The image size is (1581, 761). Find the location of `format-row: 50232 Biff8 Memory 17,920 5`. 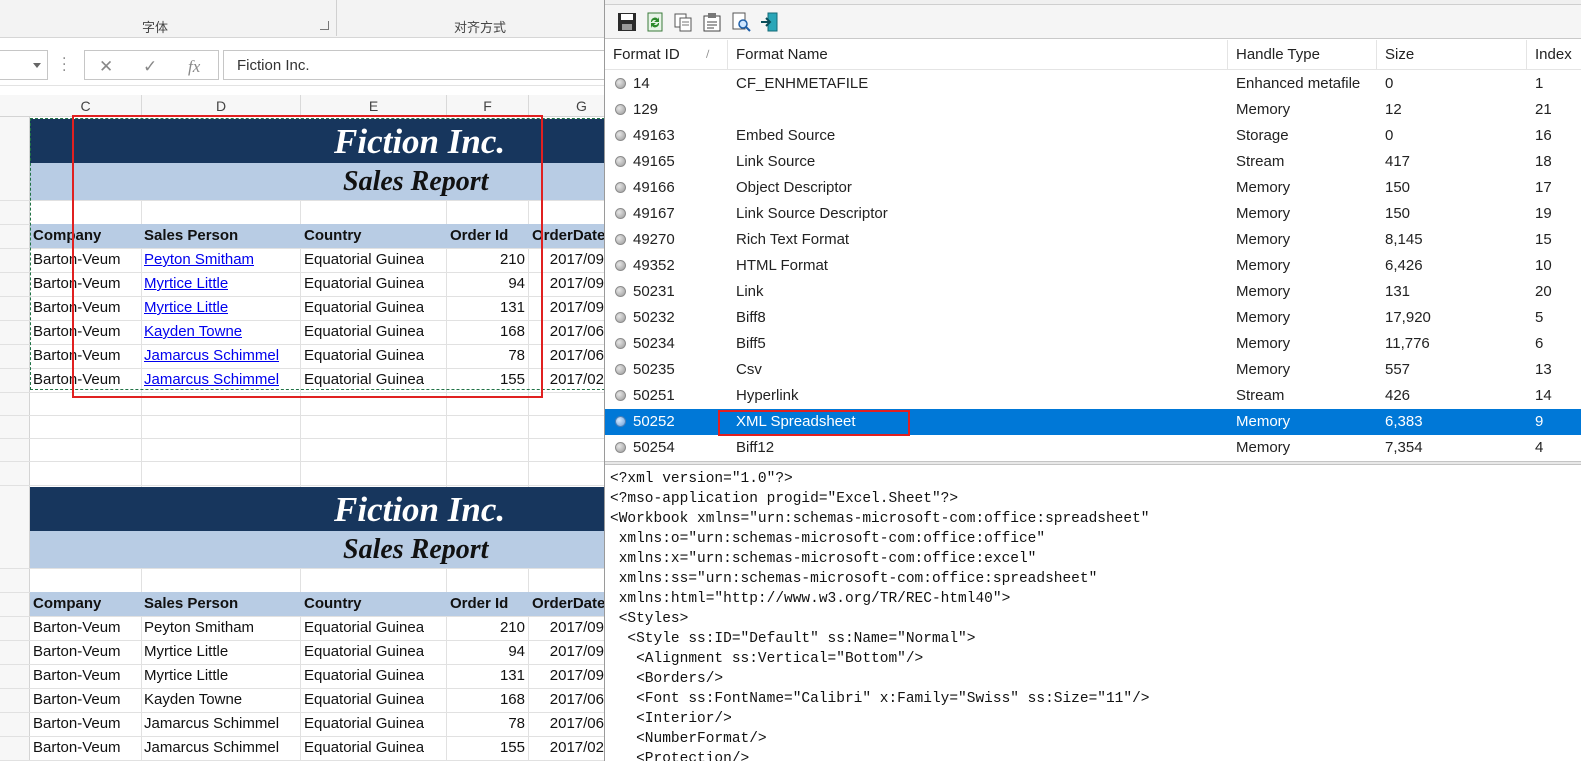

format-row: 50232 Biff8 Memory 17,920 5 is located at coordinates (1093, 318).